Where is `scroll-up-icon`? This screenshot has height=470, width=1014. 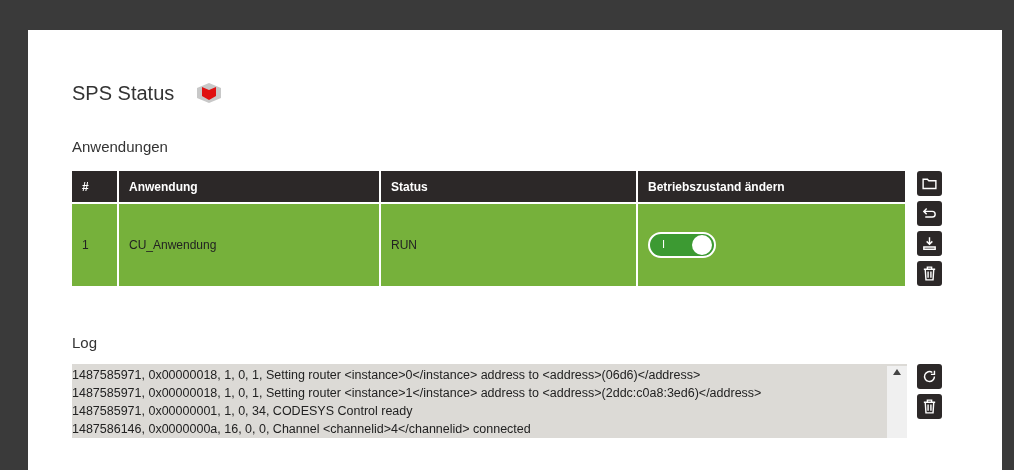 scroll-up-icon is located at coordinates (897, 372).